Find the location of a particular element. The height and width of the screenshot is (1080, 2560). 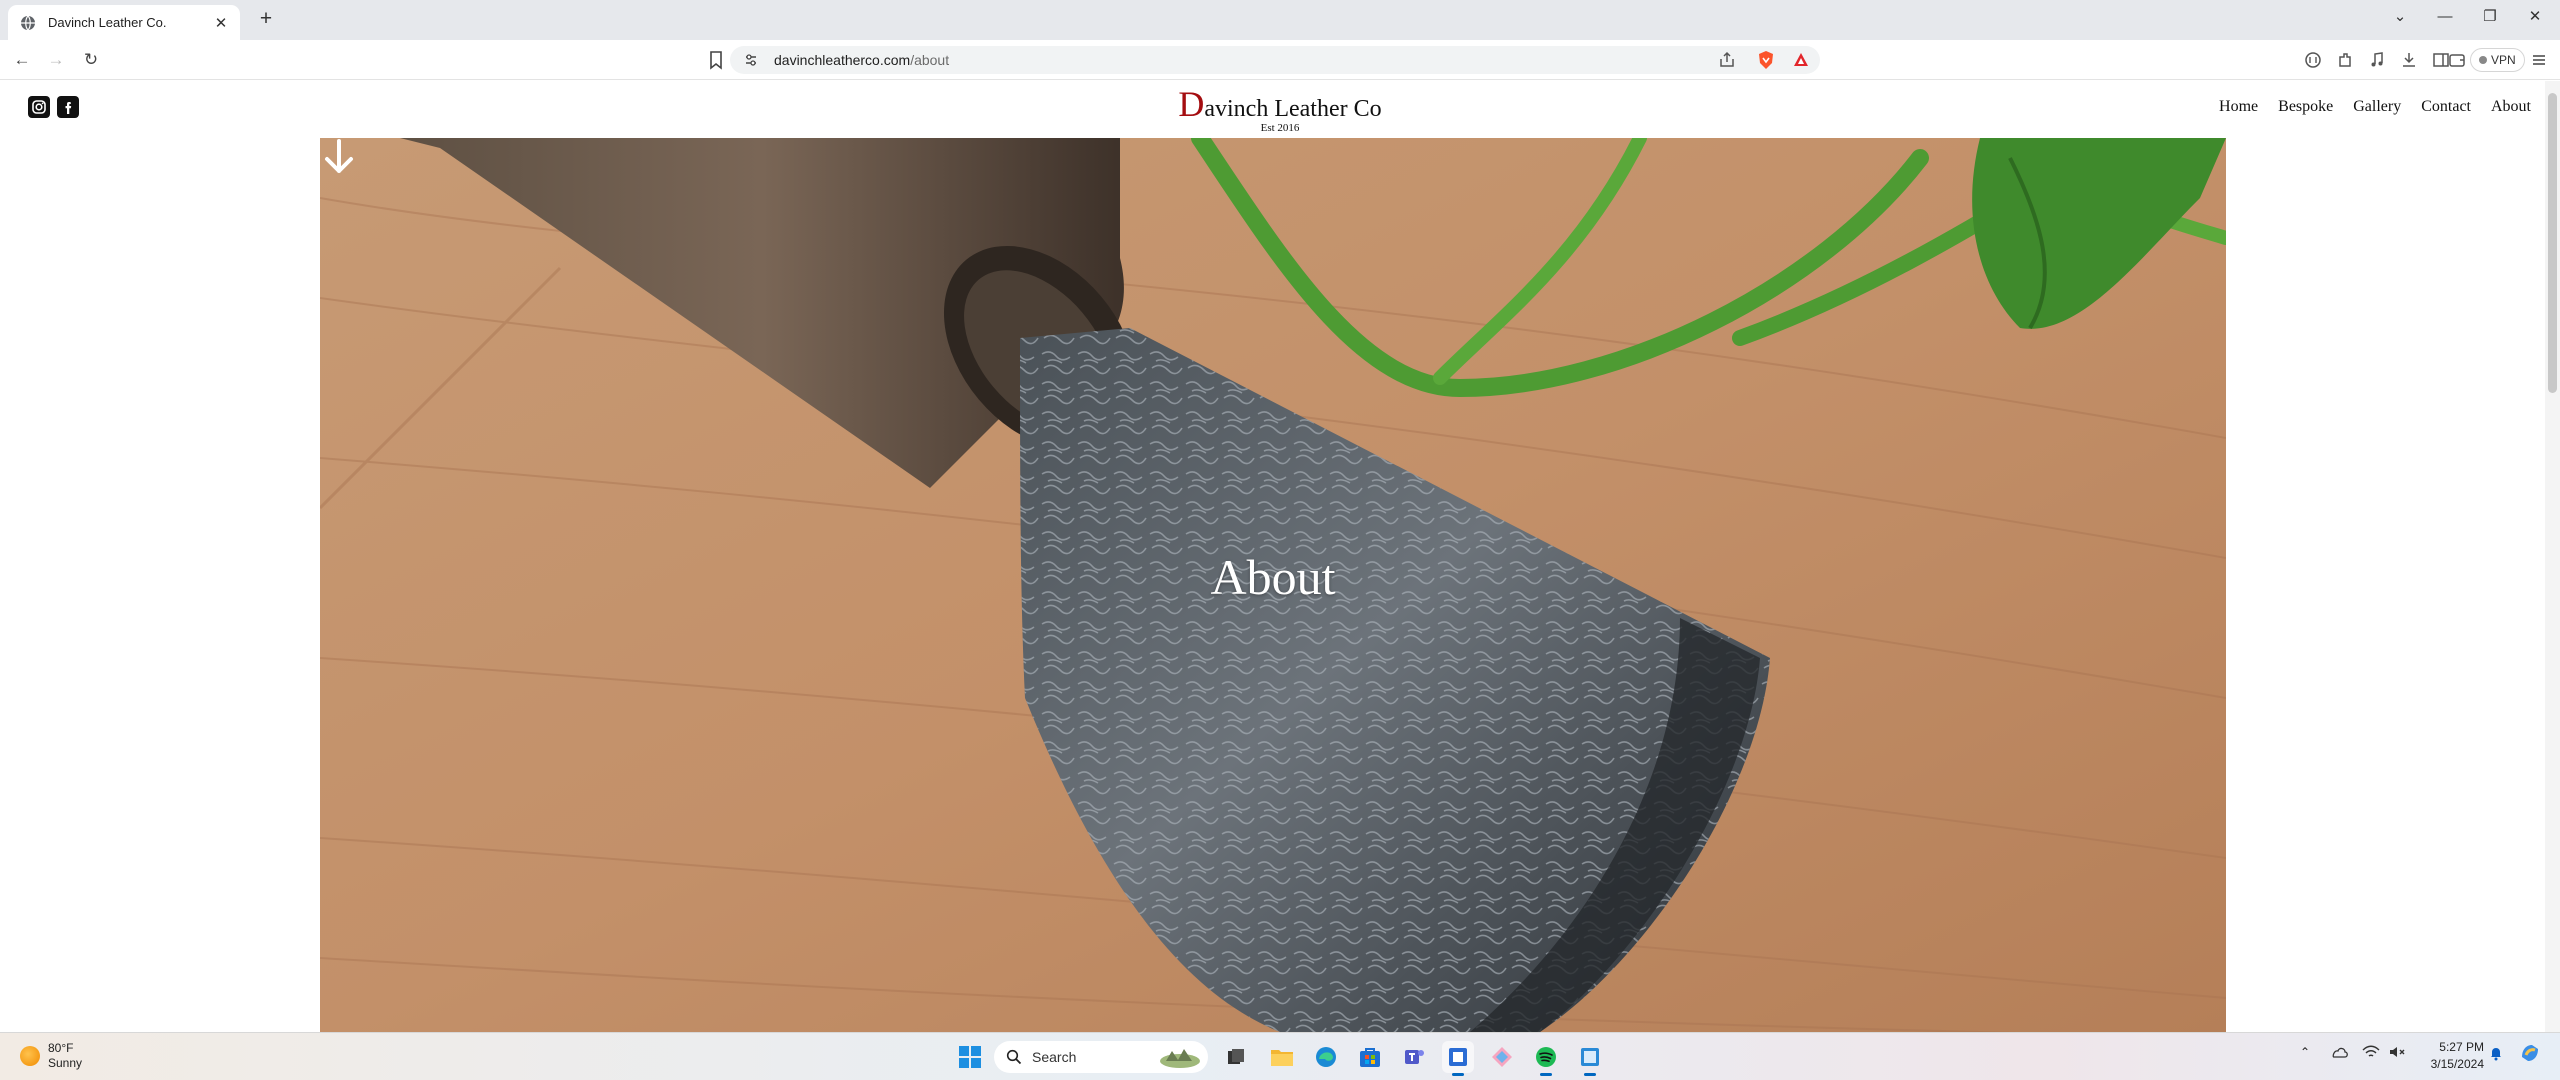

scrollbar-thumb is located at coordinates (2552, 243).